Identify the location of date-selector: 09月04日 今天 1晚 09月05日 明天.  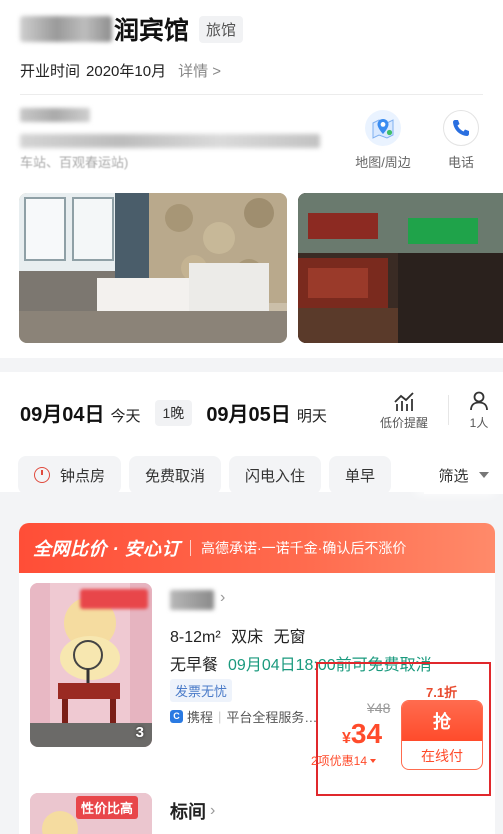
(173, 413).